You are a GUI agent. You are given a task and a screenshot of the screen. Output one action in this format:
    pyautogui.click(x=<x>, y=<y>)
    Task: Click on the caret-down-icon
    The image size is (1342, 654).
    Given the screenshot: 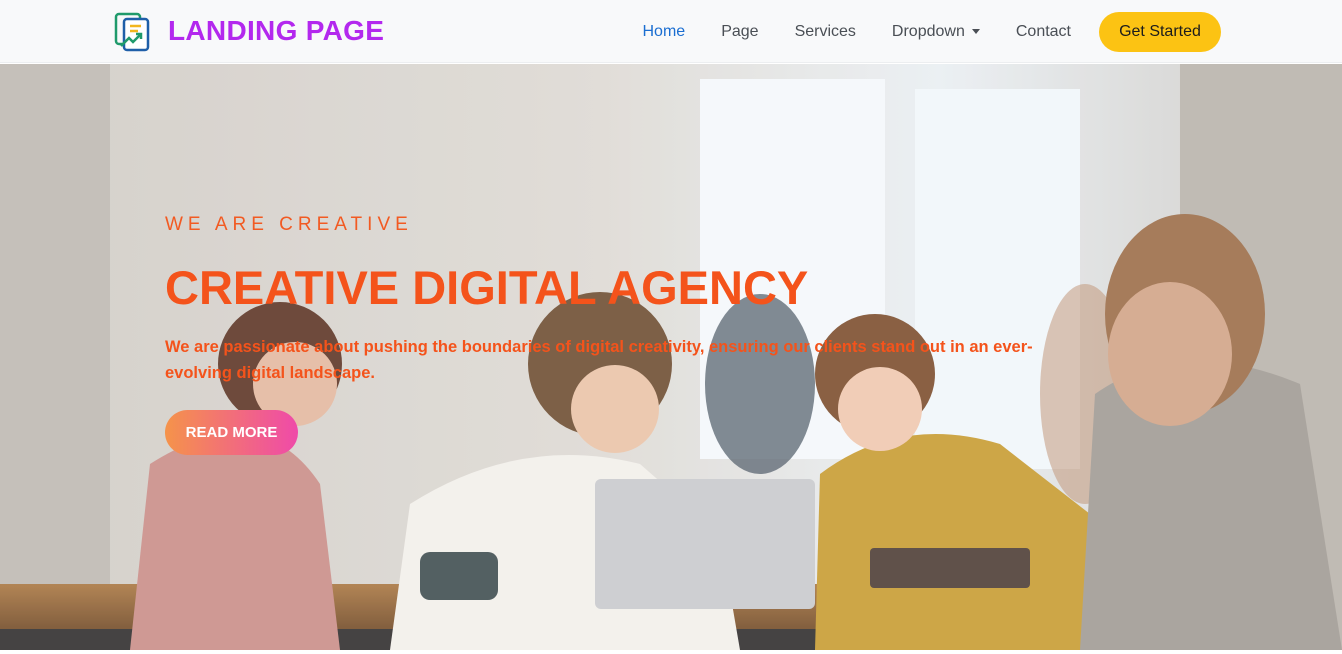 What is the action you would take?
    pyautogui.click(x=975, y=31)
    